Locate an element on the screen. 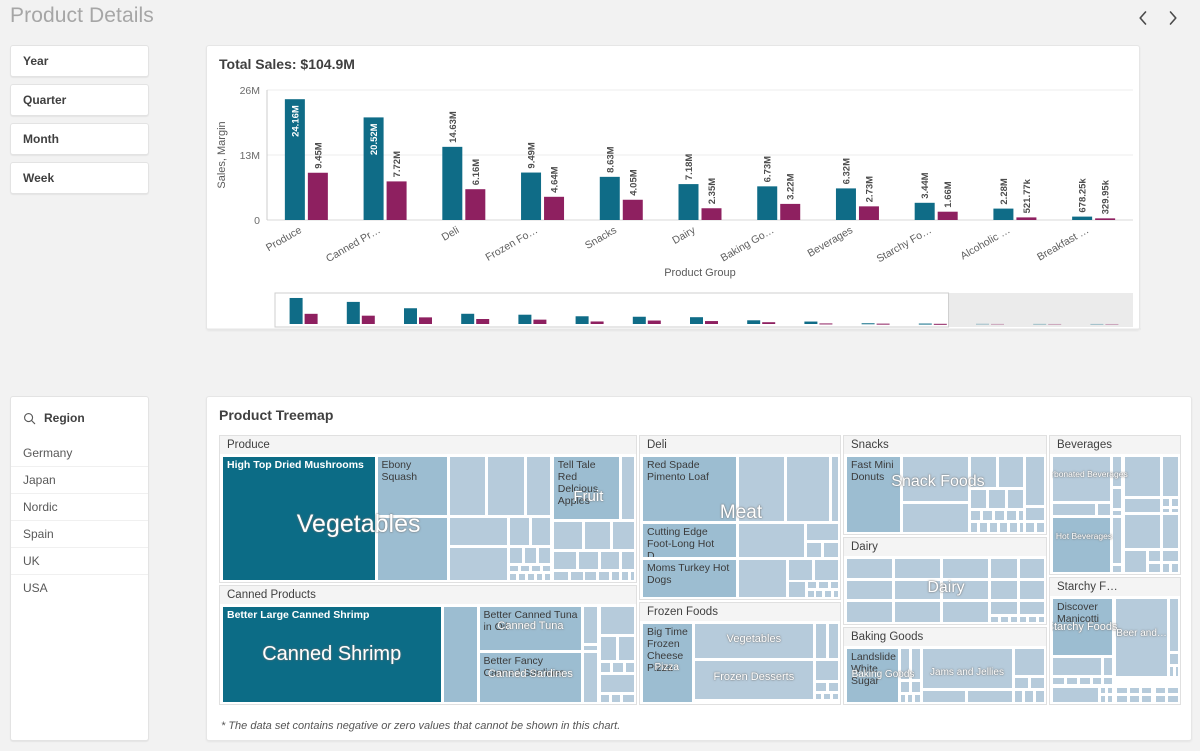 Image resolution: width=1200 pixels, height=751 pixels. treemap-tile: Red Spade Pimento Loaf is located at coordinates (690, 489).